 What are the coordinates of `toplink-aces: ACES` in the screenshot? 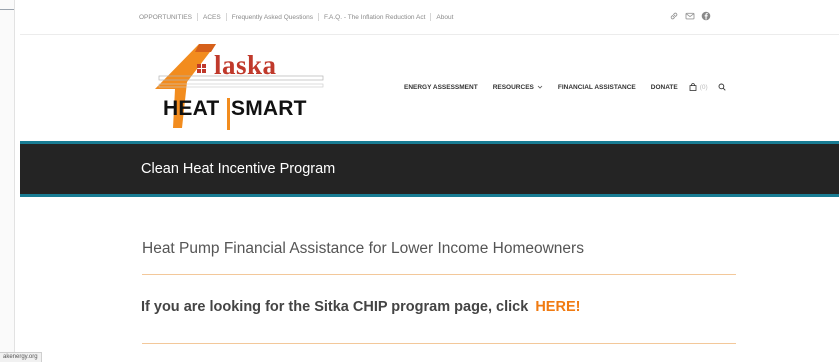 It's located at (212, 17).